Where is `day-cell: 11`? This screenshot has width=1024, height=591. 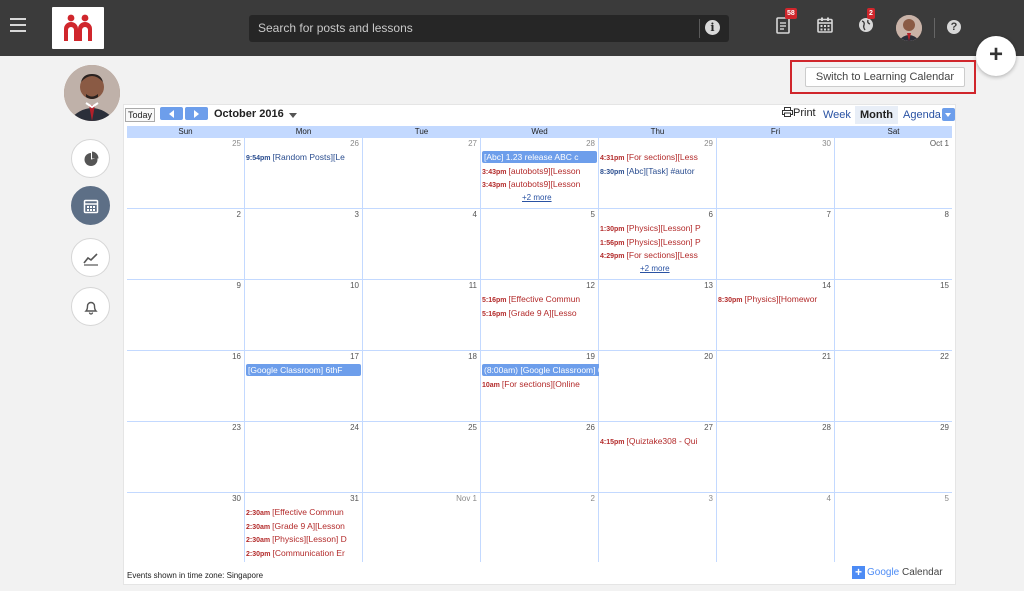 day-cell: 11 is located at coordinates (421, 315).